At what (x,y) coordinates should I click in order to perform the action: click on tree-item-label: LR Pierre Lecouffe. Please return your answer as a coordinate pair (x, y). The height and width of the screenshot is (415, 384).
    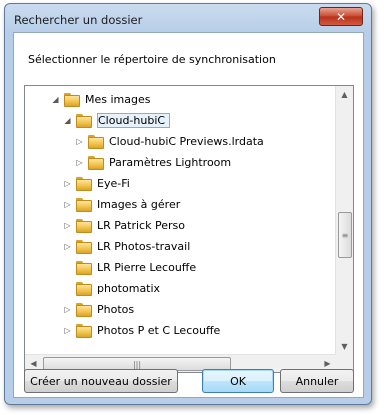
    Looking at the image, I should click on (147, 267).